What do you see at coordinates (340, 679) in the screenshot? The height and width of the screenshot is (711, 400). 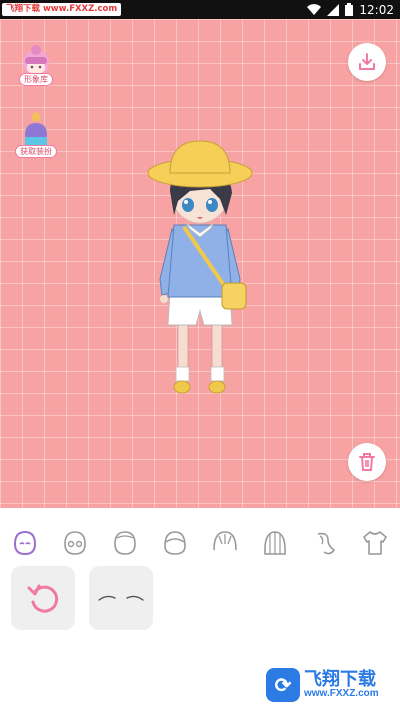 I see `watermark-title: 飞翔下载` at bounding box center [340, 679].